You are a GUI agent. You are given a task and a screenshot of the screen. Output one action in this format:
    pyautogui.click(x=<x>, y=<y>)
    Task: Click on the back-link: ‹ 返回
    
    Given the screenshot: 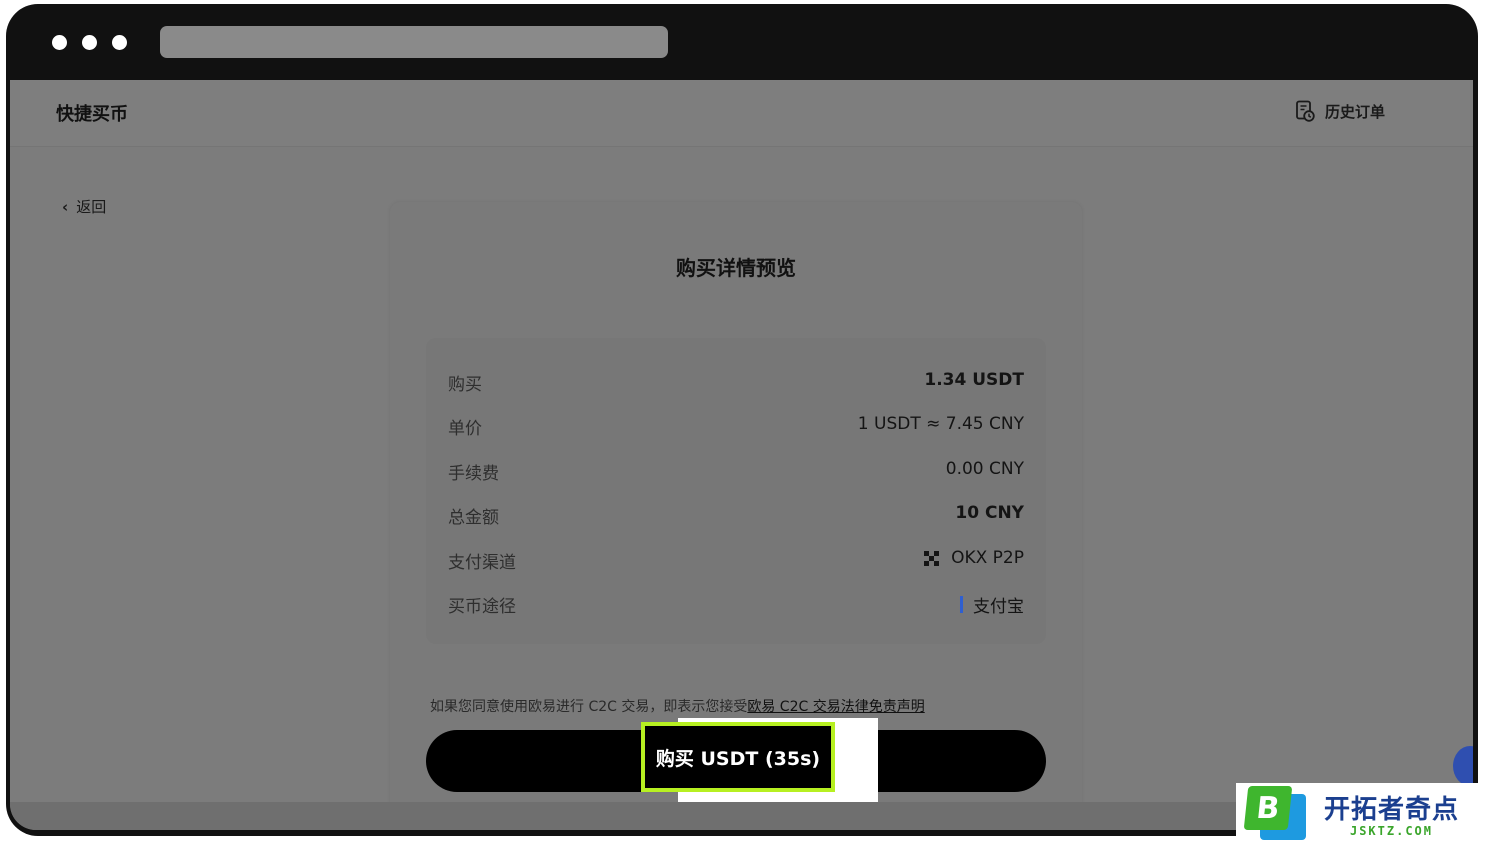 What is the action you would take?
    pyautogui.click(x=84, y=206)
    